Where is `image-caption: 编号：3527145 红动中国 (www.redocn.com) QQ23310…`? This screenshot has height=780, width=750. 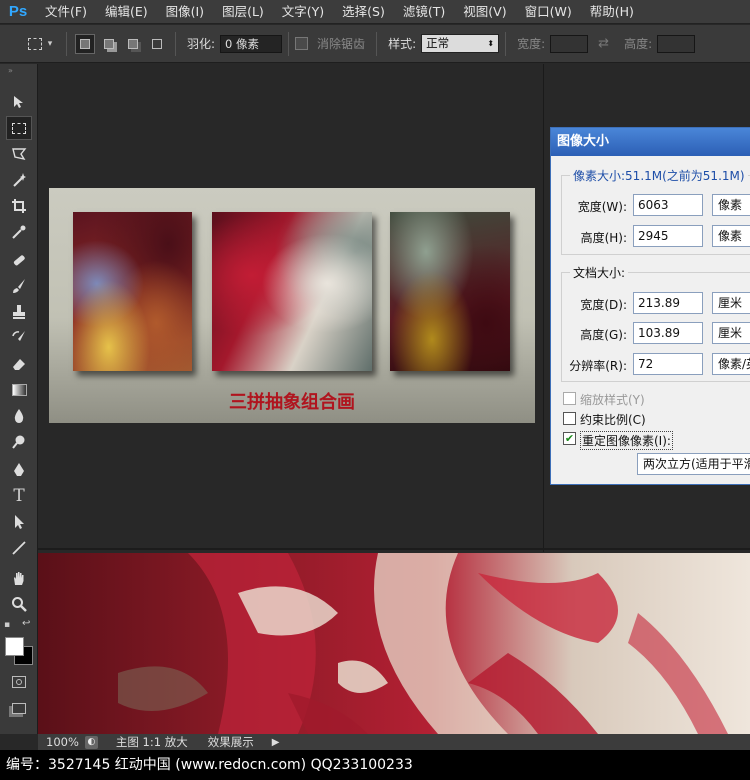
image-caption: 编号：3527145 红动中国 (www.redocn.com) QQ23310… is located at coordinates (375, 765).